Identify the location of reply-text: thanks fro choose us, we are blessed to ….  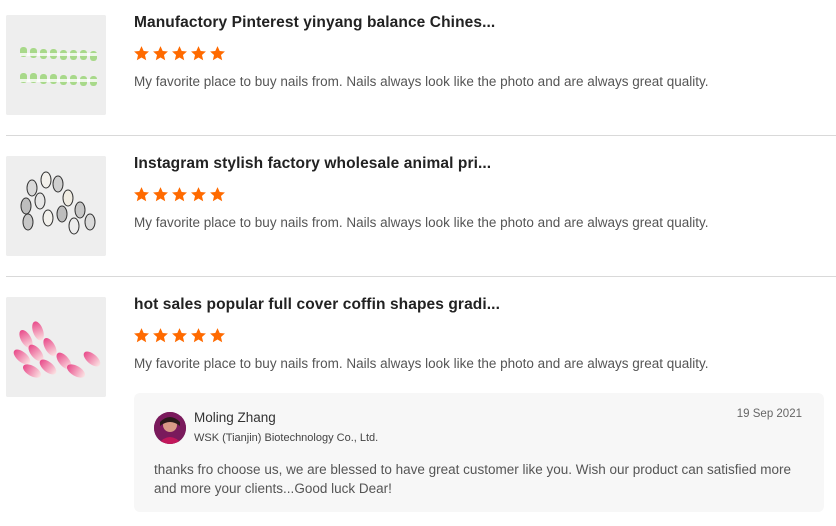
(473, 479).